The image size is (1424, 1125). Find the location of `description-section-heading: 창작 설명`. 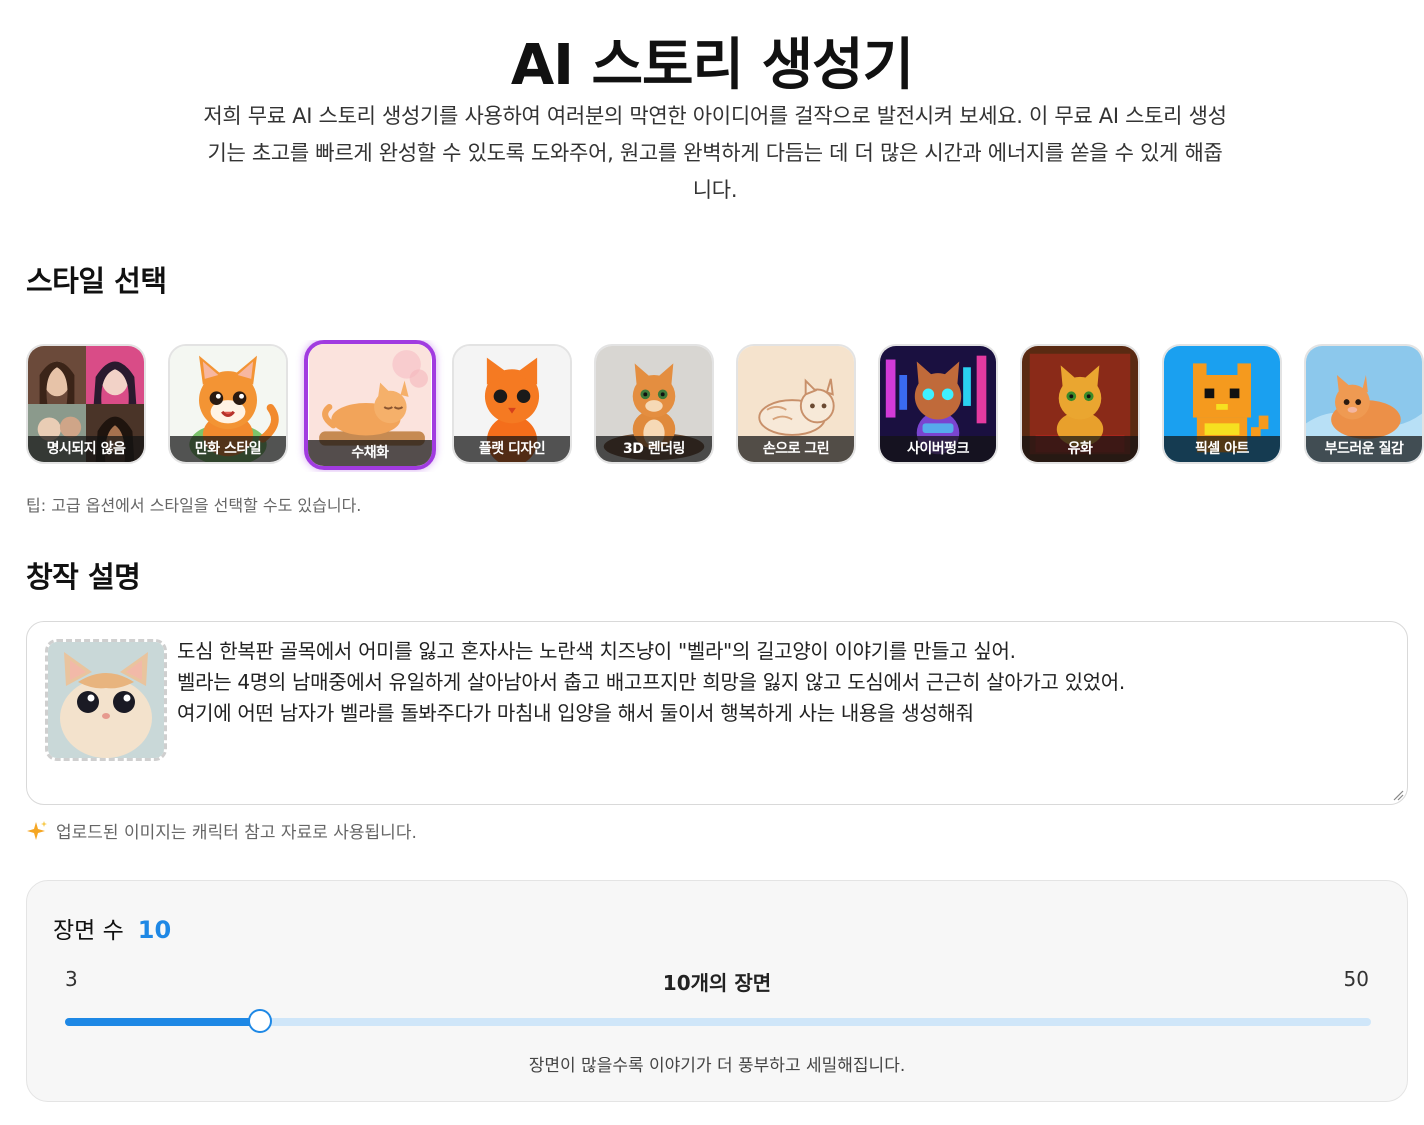

description-section-heading: 창작 설명 is located at coordinates (83, 577).